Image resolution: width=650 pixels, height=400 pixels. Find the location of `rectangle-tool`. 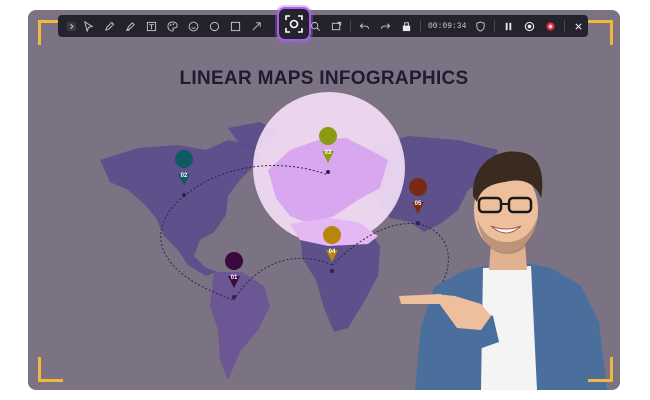

rectangle-tool is located at coordinates (235, 26).